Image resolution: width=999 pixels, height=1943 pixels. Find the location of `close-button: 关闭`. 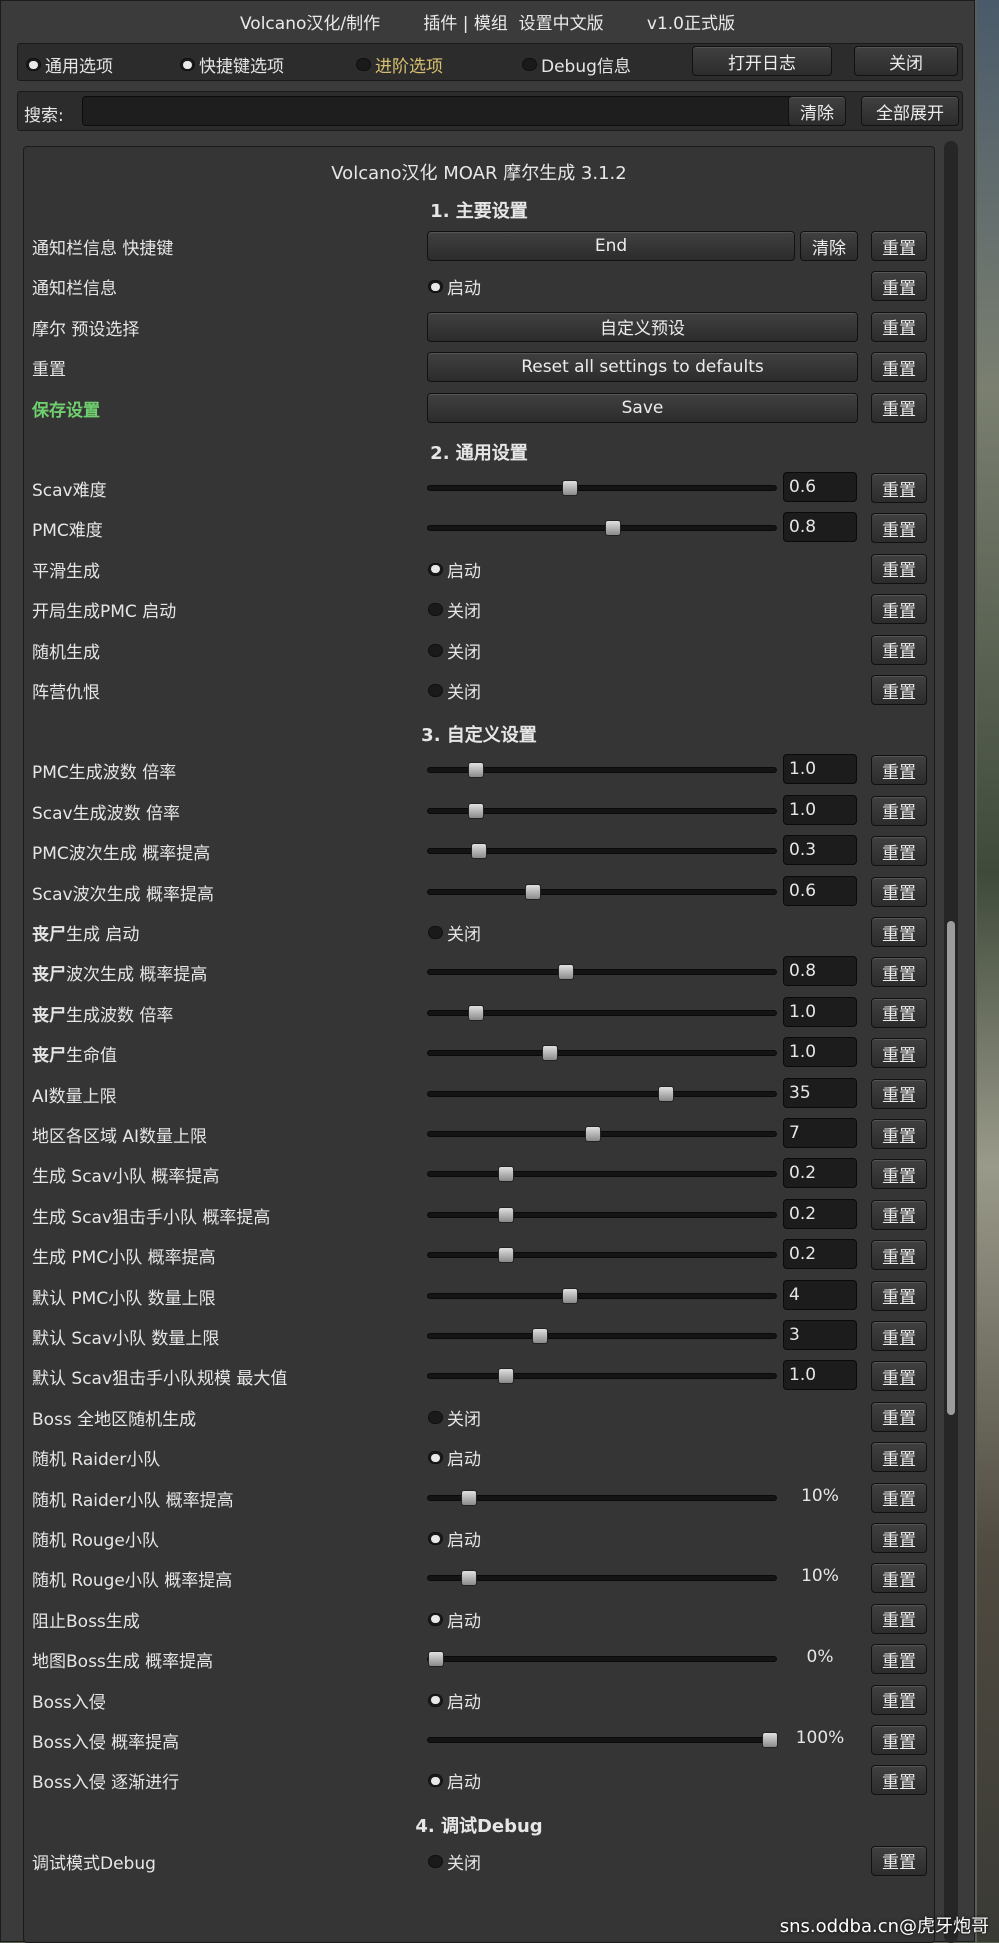

close-button: 关闭 is located at coordinates (906, 61).